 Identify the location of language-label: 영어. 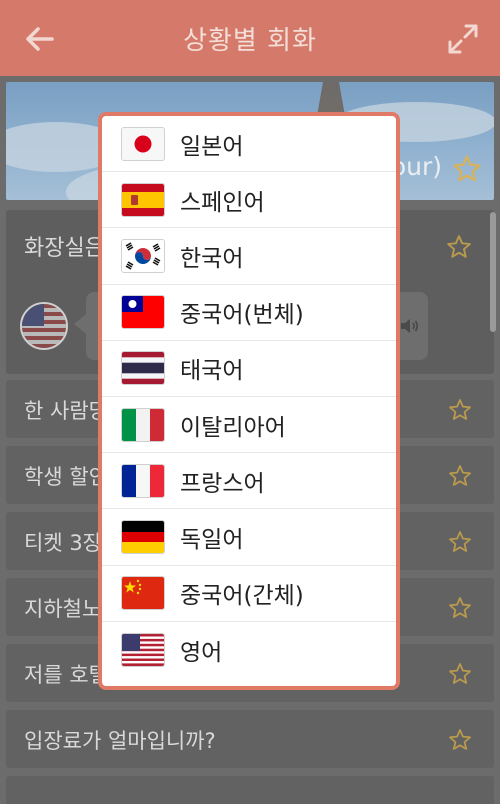
(201, 652).